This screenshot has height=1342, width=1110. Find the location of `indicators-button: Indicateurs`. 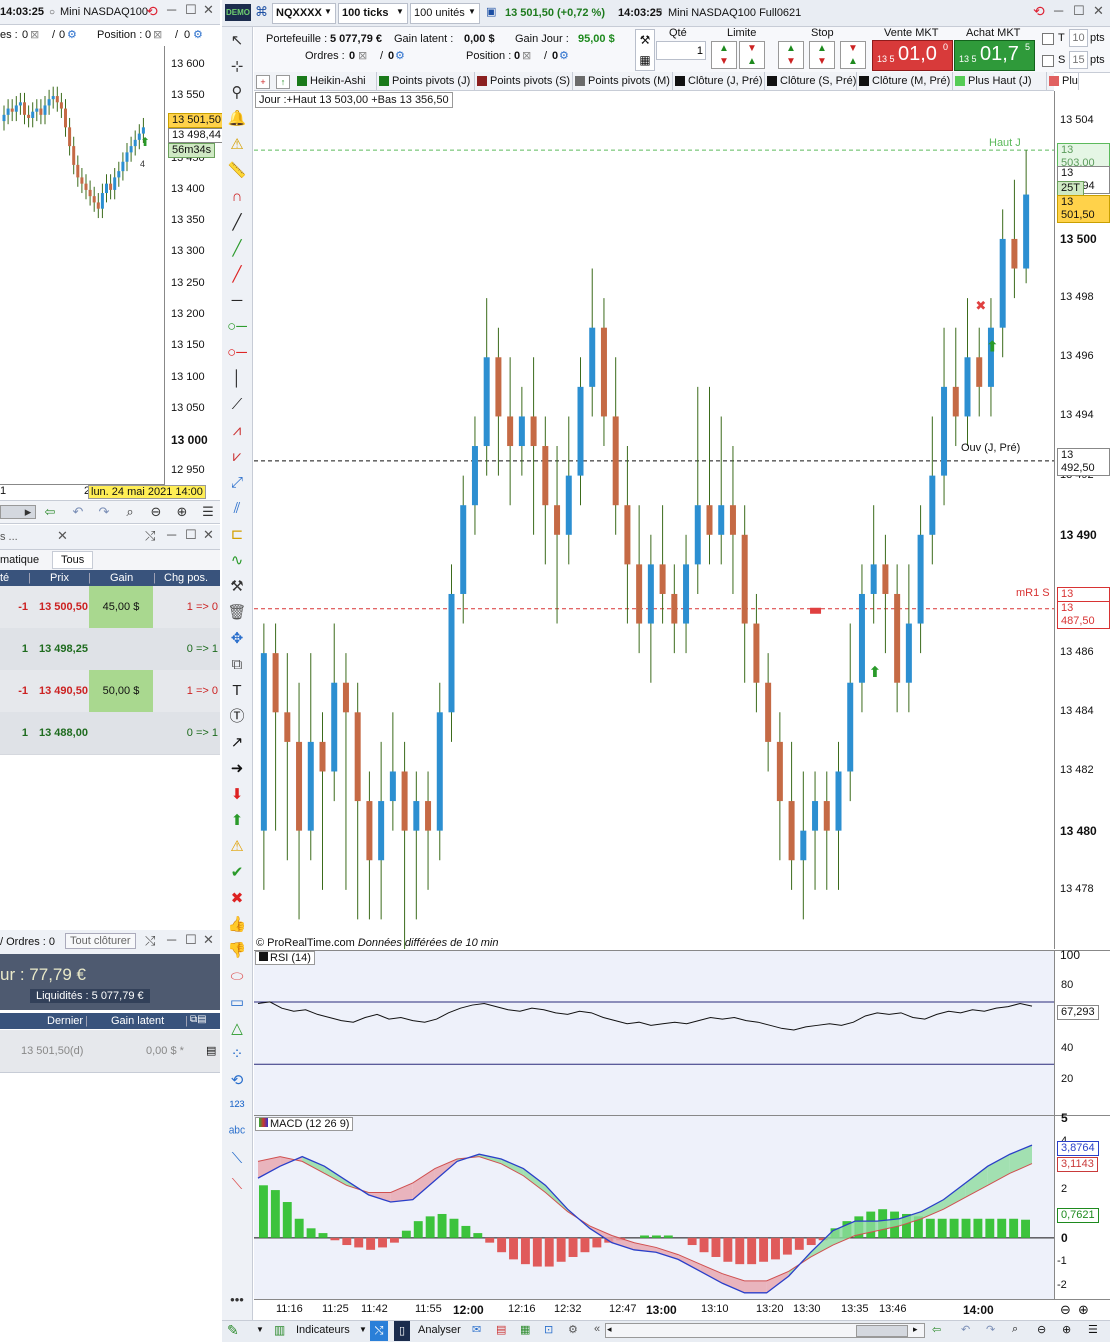

indicators-button: Indicateurs is located at coordinates (323, 1330).